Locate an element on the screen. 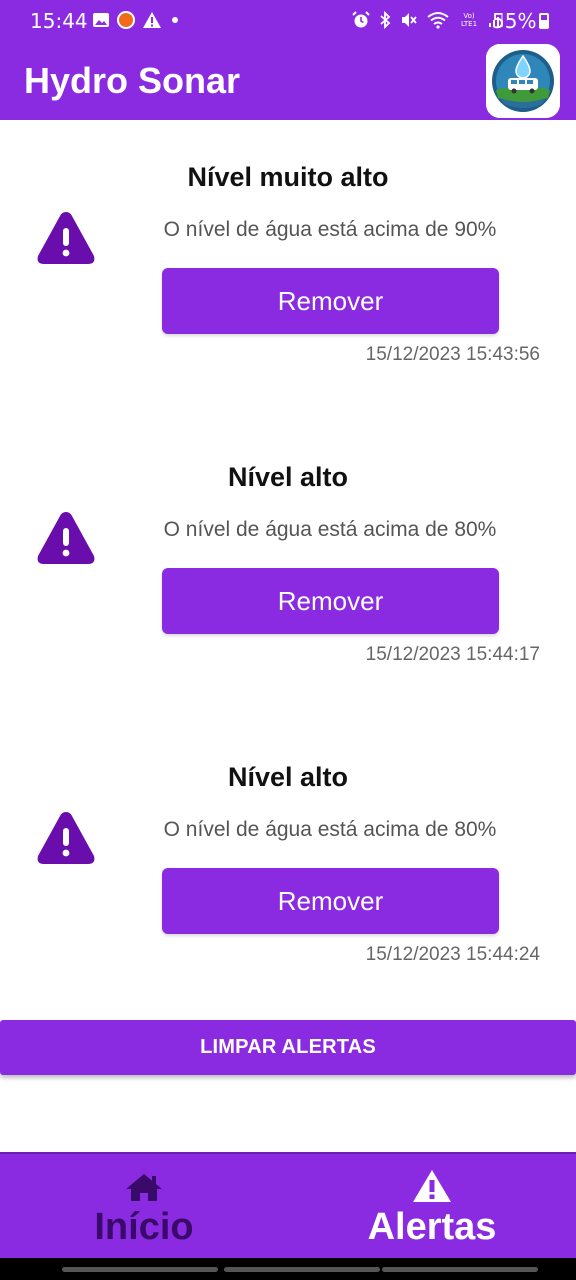 This screenshot has width=576, height=1280. hydro-sonar-logo-icon is located at coordinates (523, 81).